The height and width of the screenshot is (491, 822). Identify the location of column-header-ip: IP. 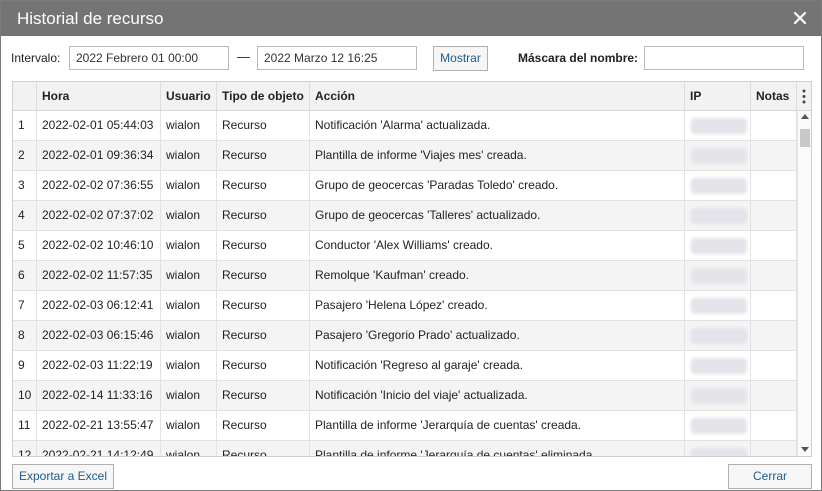
(718, 96).